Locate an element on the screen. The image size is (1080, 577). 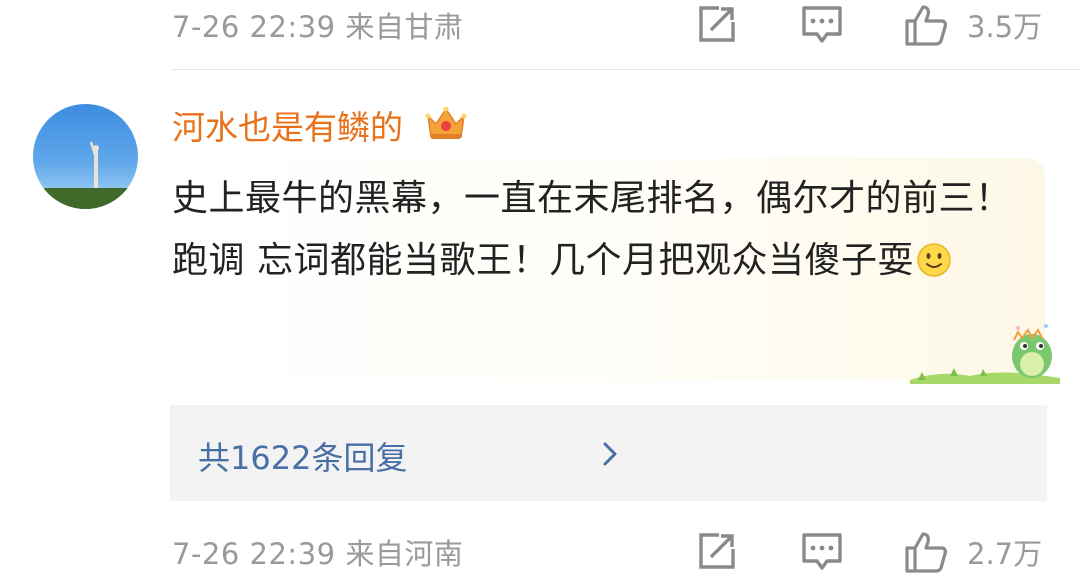
like-count: 2.7万 is located at coordinates (1005, 554).